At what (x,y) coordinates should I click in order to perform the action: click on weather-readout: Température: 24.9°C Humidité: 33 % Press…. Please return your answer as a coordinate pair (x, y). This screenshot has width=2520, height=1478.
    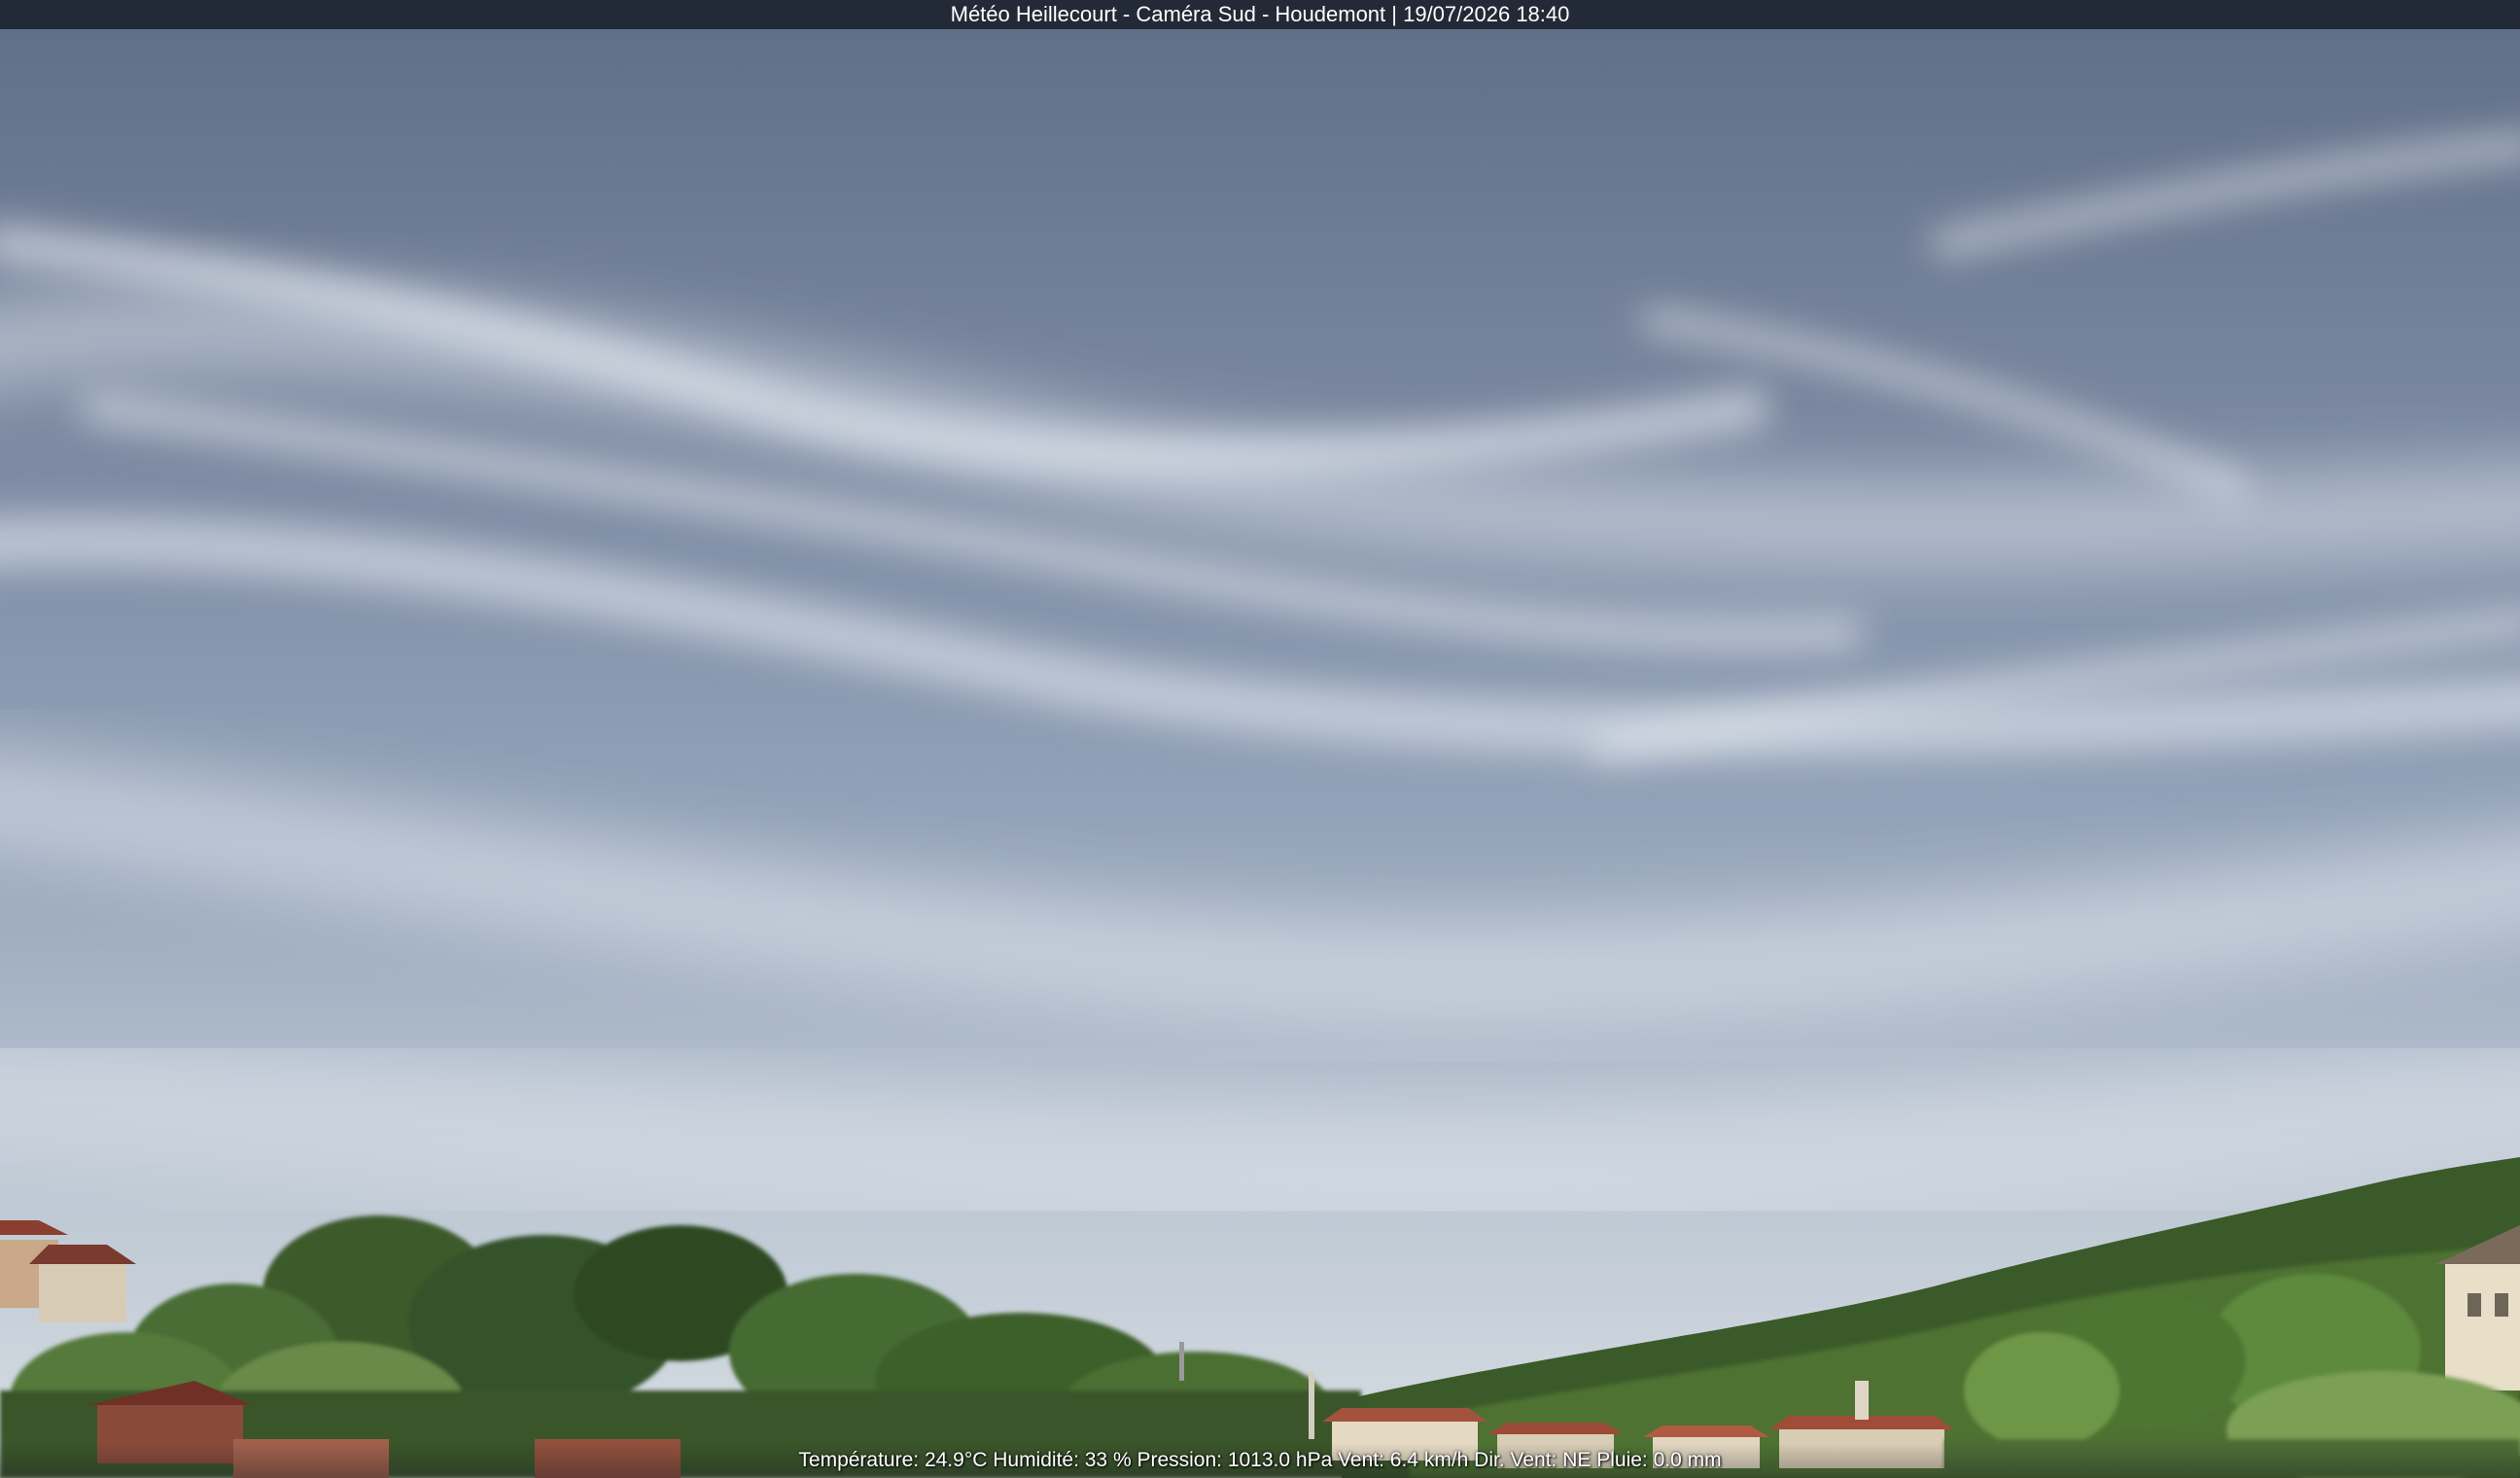
    Looking at the image, I should click on (1260, 1460).